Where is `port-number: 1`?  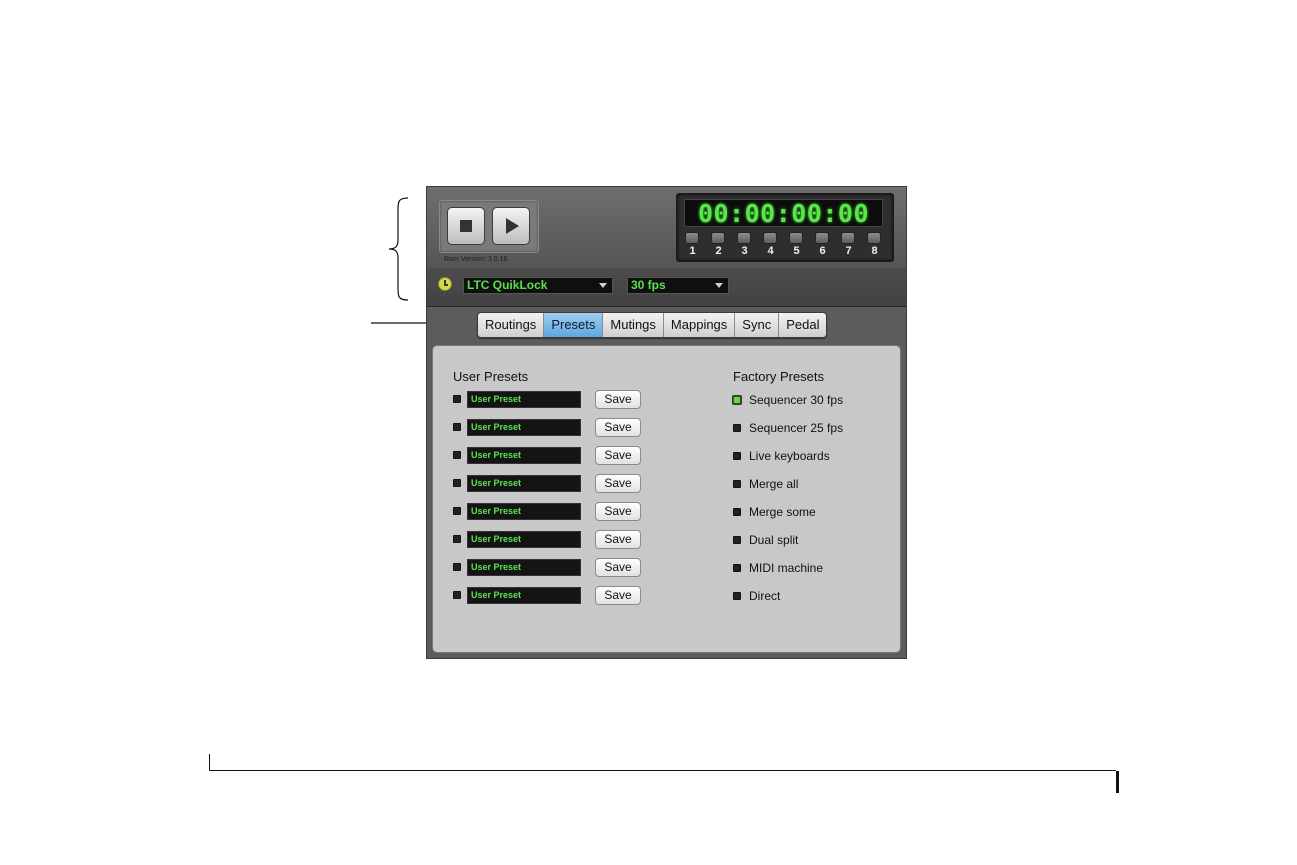 port-number: 1 is located at coordinates (692, 251).